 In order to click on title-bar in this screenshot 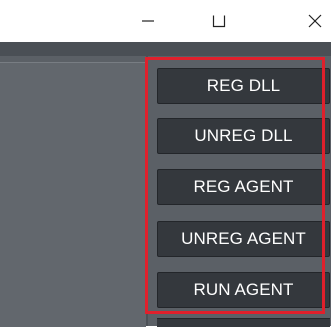, I will do `click(165, 21)`.